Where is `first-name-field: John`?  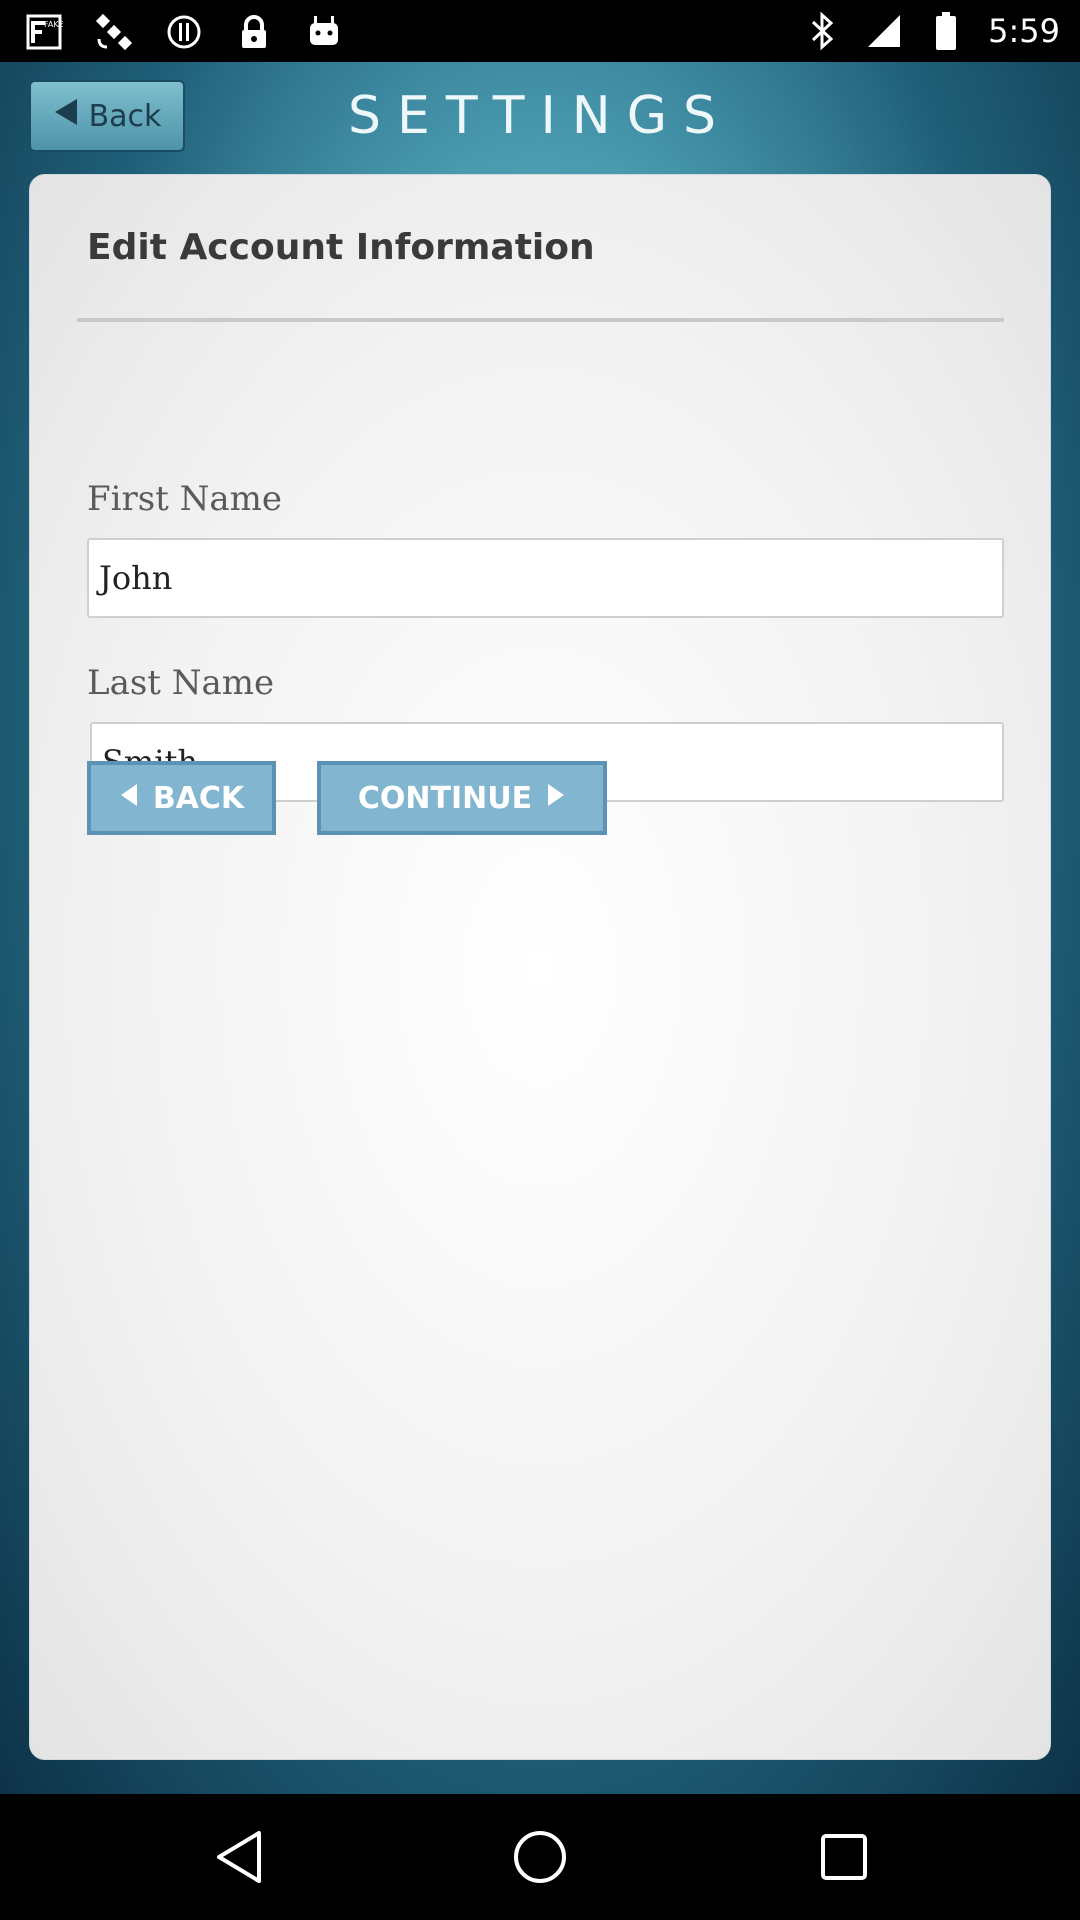
first-name-field: John is located at coordinates (545, 578).